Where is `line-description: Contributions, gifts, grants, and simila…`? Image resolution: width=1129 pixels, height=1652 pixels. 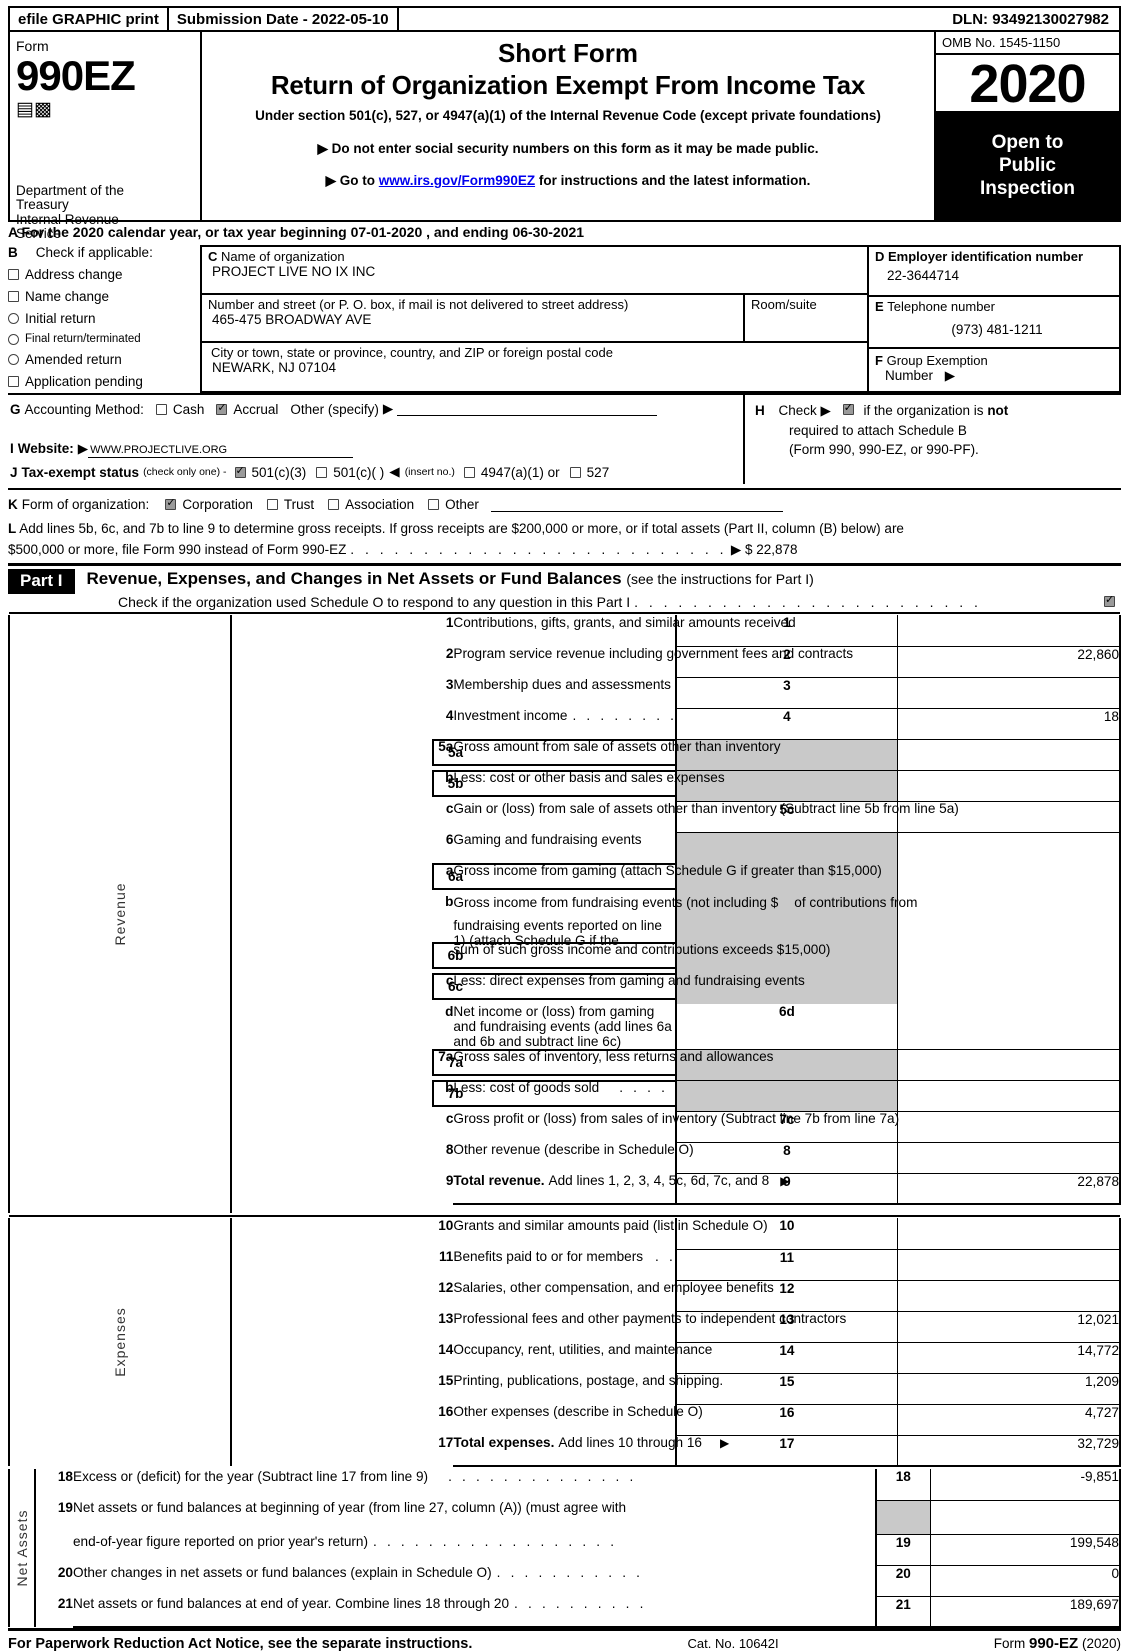 line-description: Contributions, gifts, grants, and simila… is located at coordinates (624, 623).